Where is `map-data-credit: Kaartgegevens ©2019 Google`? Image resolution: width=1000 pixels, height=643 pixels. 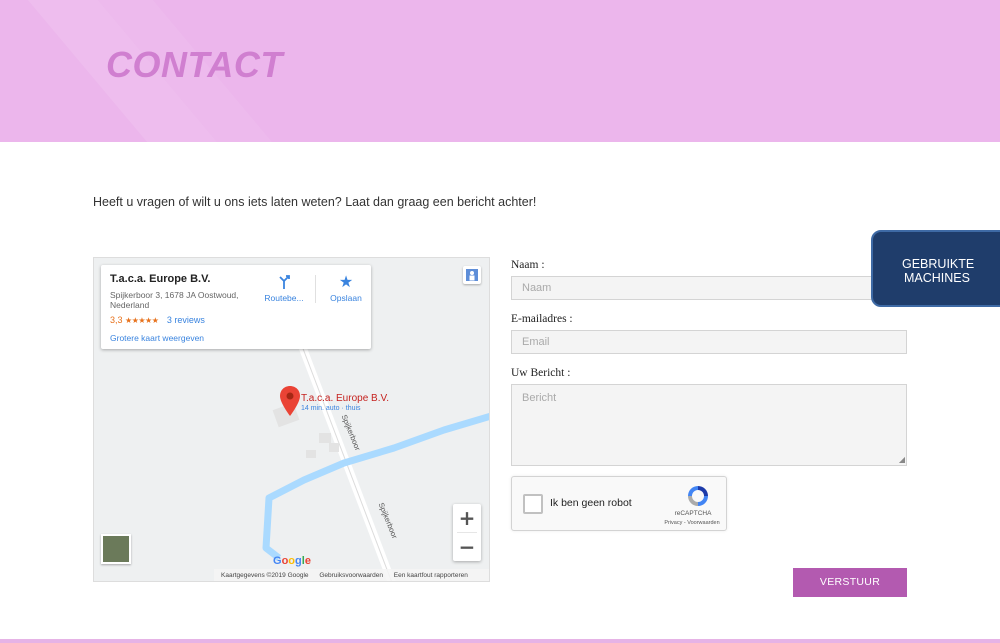 map-data-credit: Kaartgegevens ©2019 Google is located at coordinates (265, 575).